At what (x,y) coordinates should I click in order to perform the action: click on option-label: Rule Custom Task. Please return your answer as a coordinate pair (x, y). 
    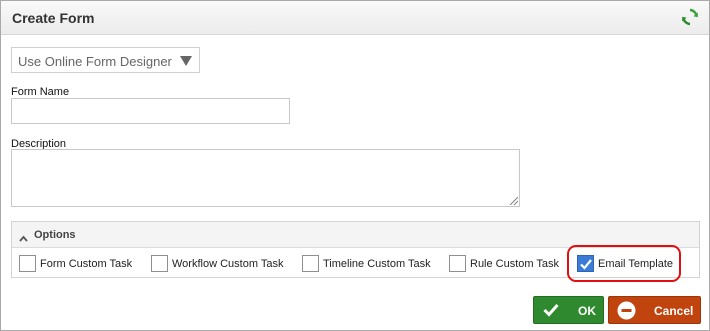
    Looking at the image, I should click on (515, 264).